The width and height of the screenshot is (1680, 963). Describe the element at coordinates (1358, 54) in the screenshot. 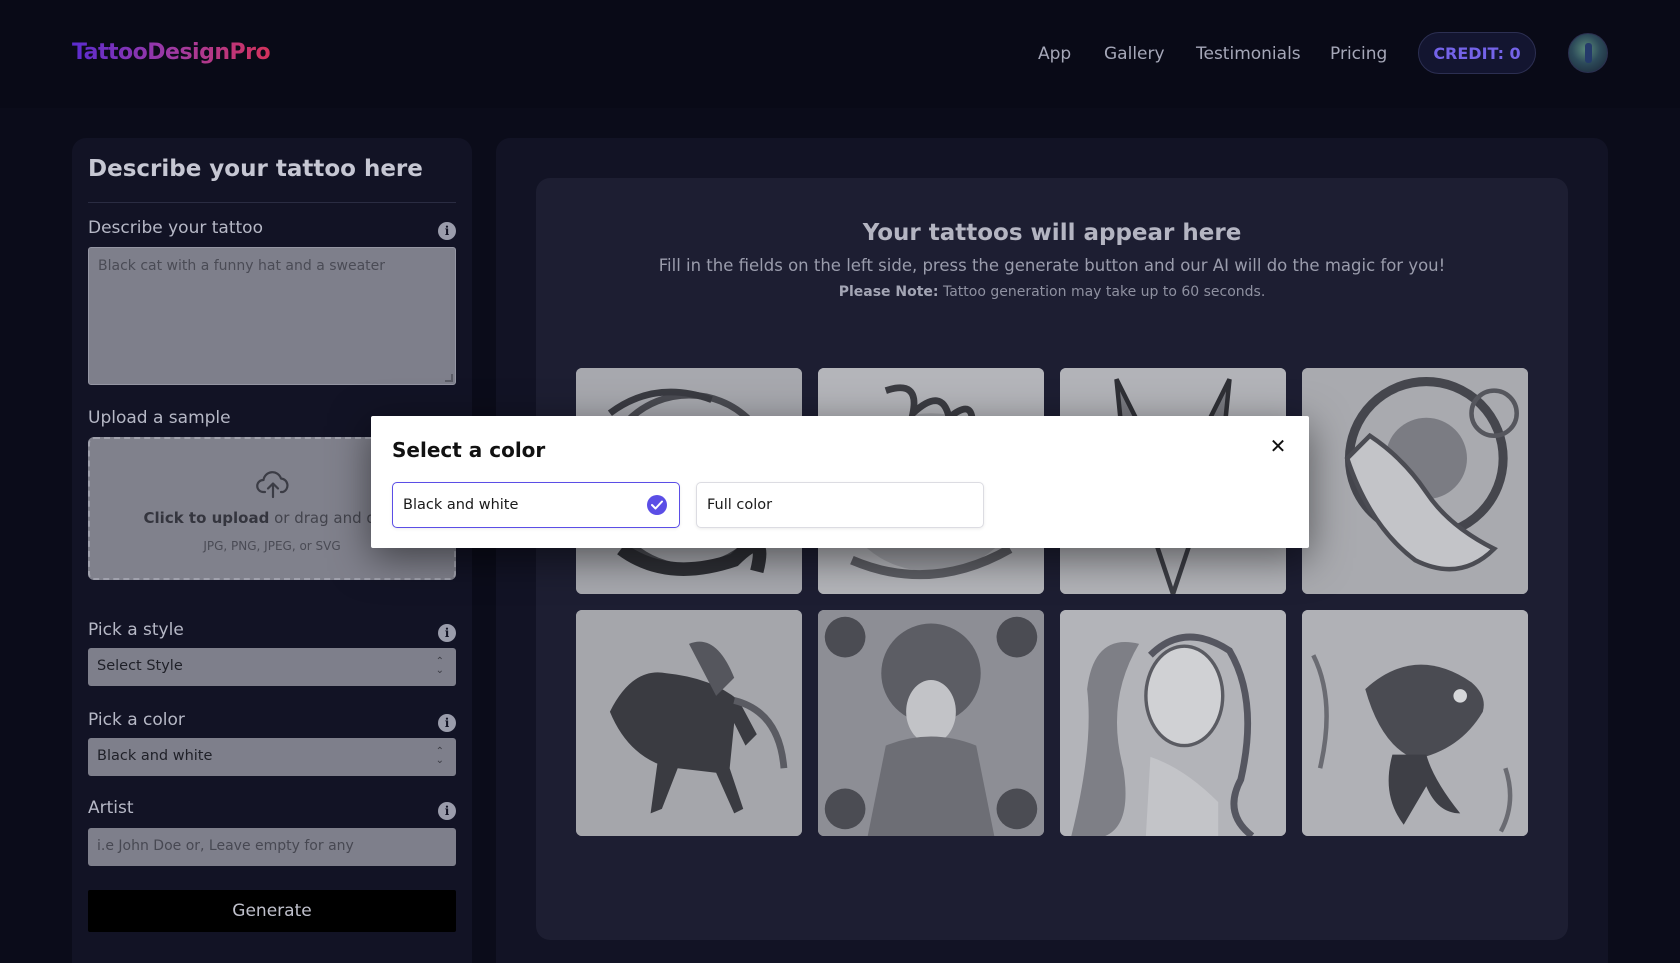

I see `nav-pricing: Pricing` at that location.